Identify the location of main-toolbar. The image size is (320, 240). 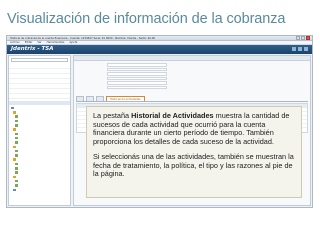
(192, 58).